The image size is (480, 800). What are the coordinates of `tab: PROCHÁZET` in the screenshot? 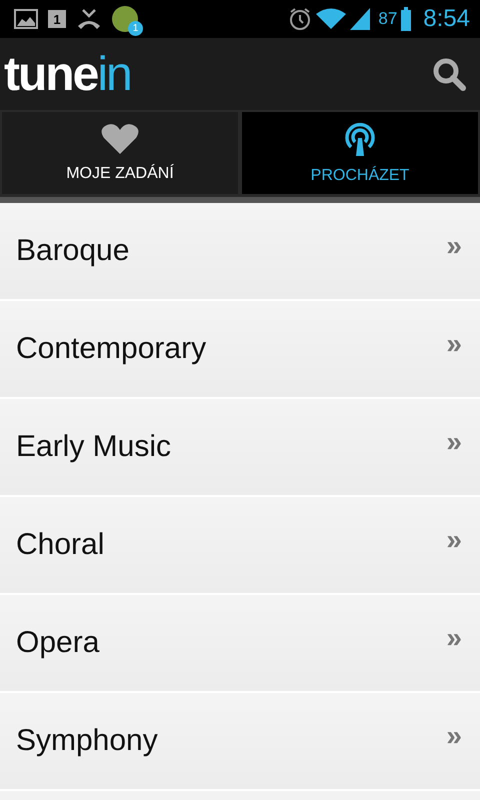 It's located at (360, 153).